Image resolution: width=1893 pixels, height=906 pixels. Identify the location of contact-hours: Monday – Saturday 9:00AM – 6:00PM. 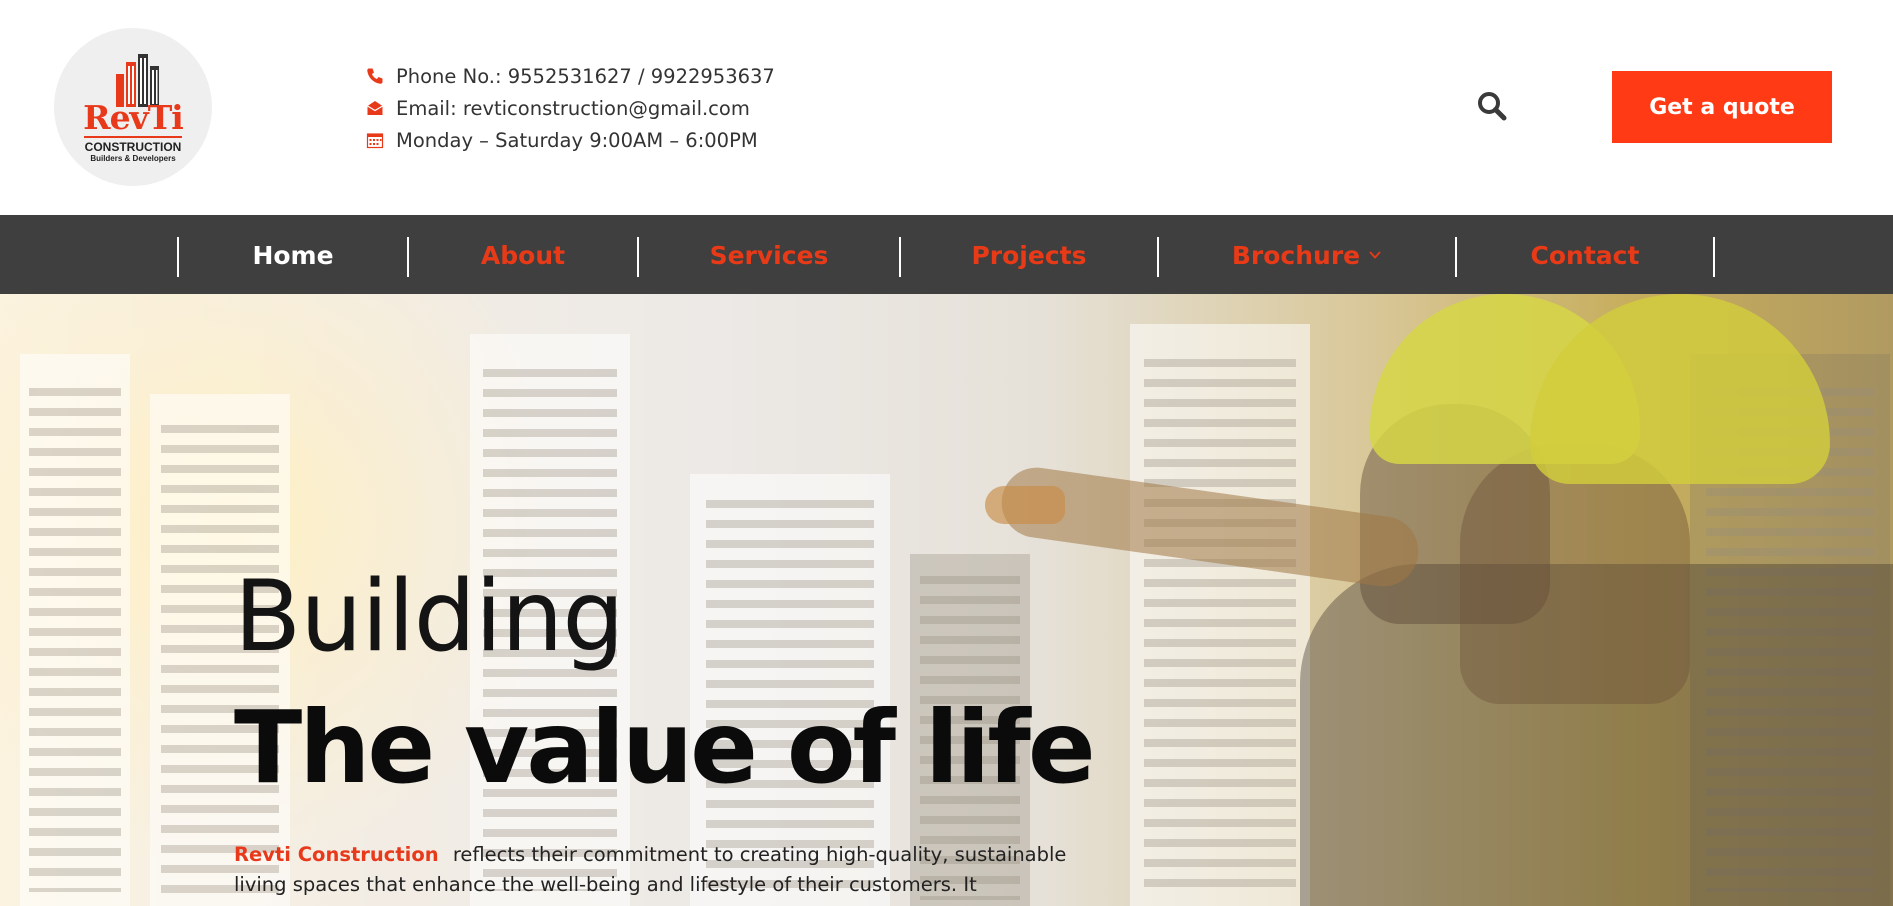
(570, 140).